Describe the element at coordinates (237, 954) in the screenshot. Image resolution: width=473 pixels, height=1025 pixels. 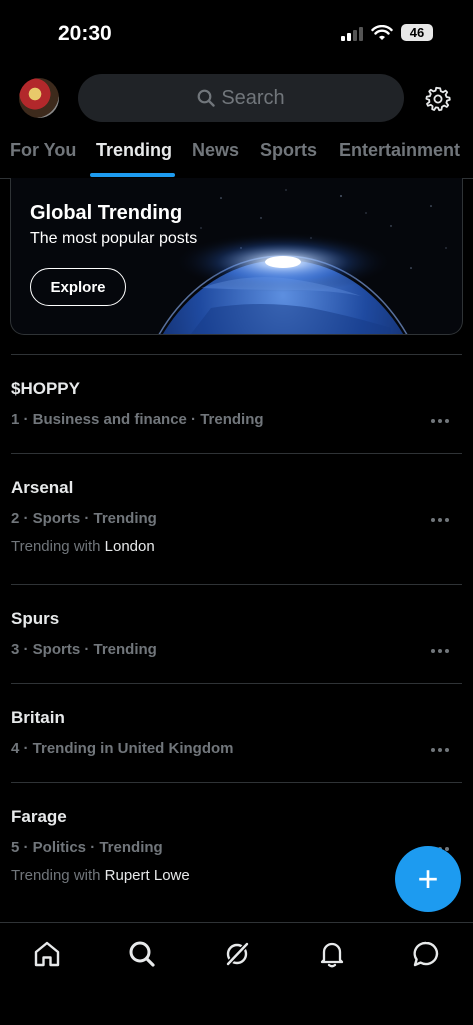
I see `grok-icon` at that location.